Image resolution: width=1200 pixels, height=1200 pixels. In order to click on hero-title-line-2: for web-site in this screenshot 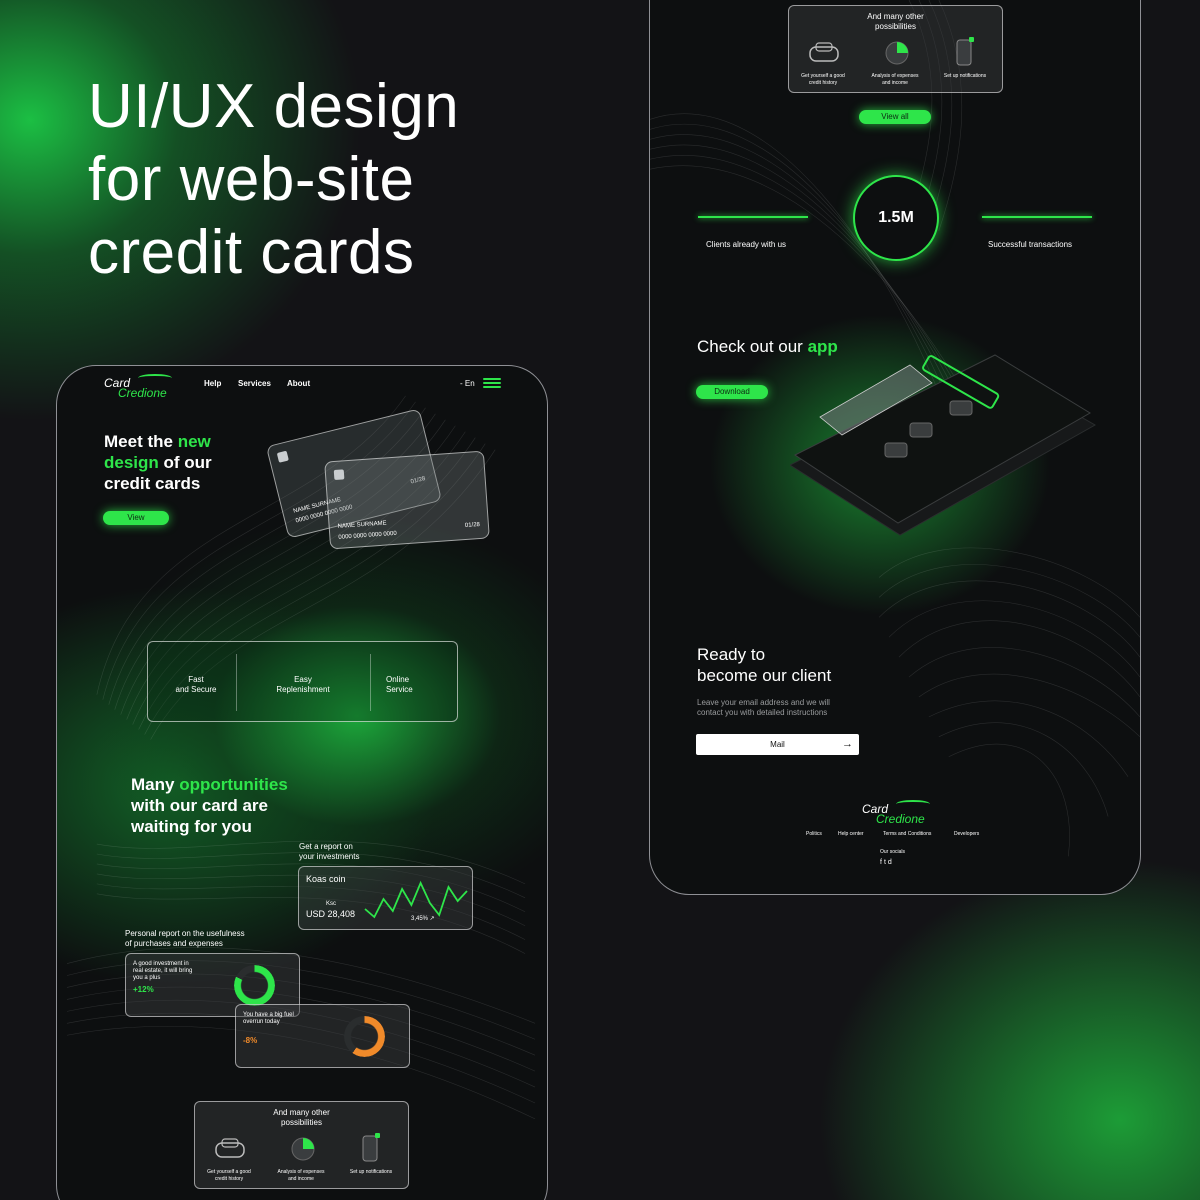, I will do `click(251, 179)`.